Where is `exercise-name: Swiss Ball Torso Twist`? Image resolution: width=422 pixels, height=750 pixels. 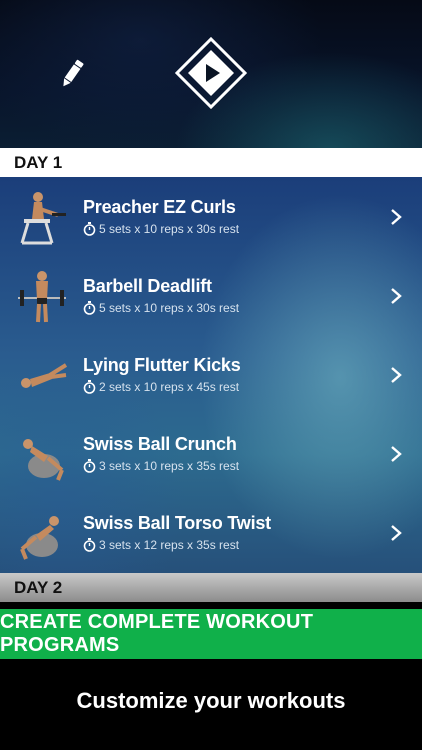 exercise-name: Swiss Ball Torso Twist is located at coordinates (177, 523).